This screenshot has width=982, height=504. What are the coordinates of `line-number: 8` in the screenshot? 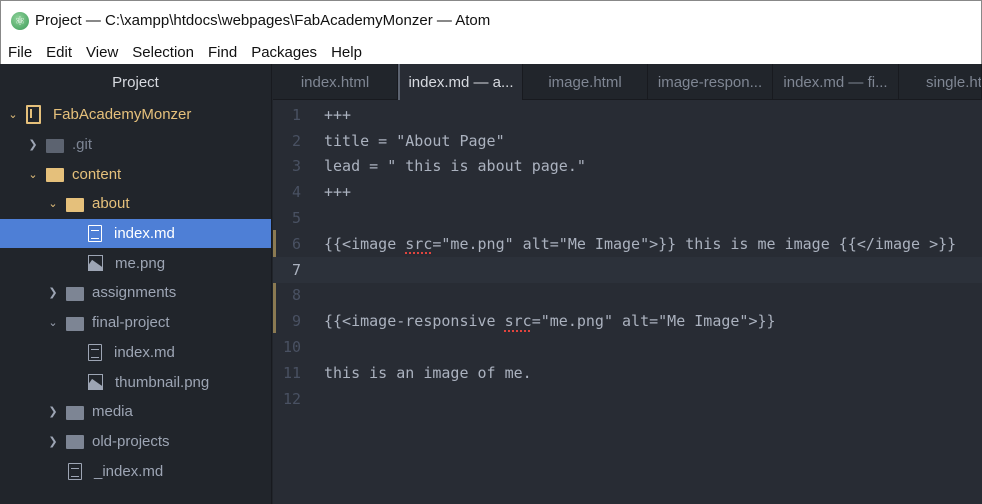 It's located at (296, 295).